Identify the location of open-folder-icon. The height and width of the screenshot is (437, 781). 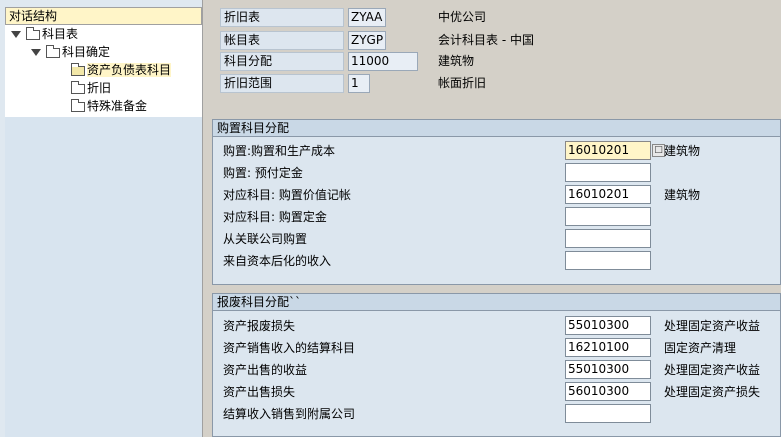
(78, 69).